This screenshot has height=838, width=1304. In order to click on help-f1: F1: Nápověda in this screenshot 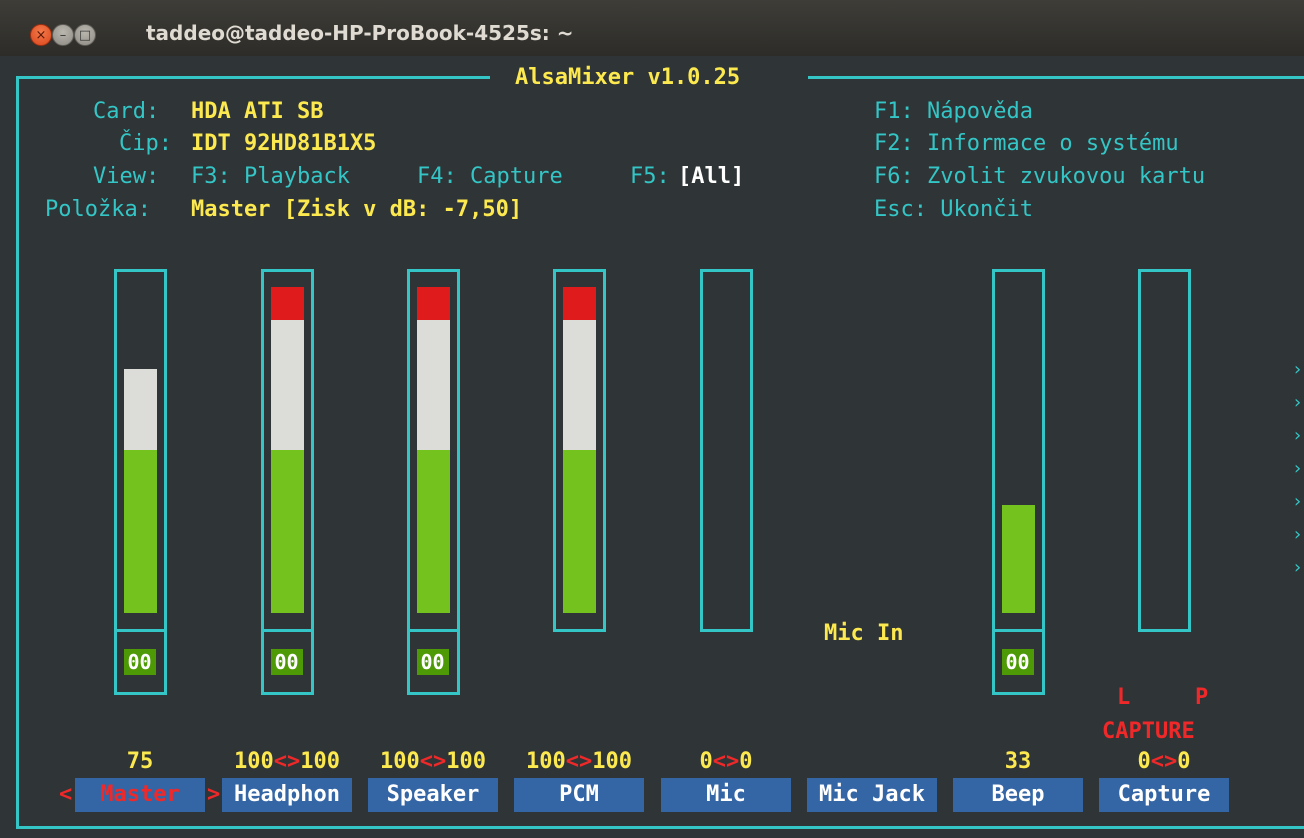, I will do `click(953, 112)`.